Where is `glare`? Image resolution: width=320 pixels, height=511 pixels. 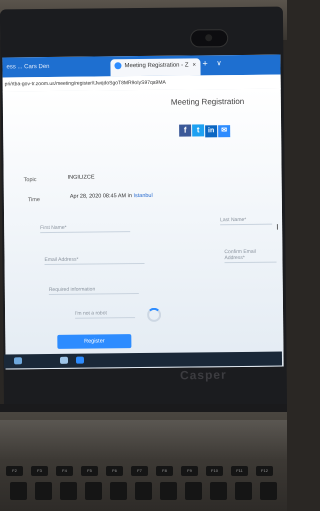 glare is located at coordinates (143, 440).